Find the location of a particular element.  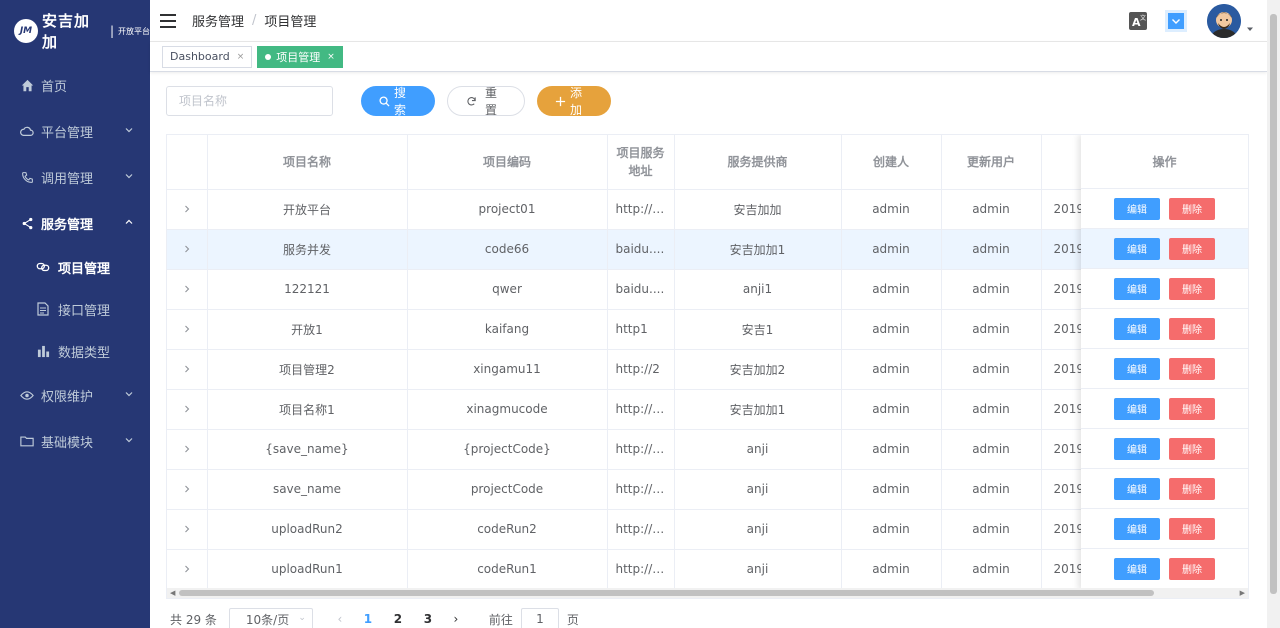

horizontal-scrollbar: ◀ ▶ is located at coordinates (707, 593).